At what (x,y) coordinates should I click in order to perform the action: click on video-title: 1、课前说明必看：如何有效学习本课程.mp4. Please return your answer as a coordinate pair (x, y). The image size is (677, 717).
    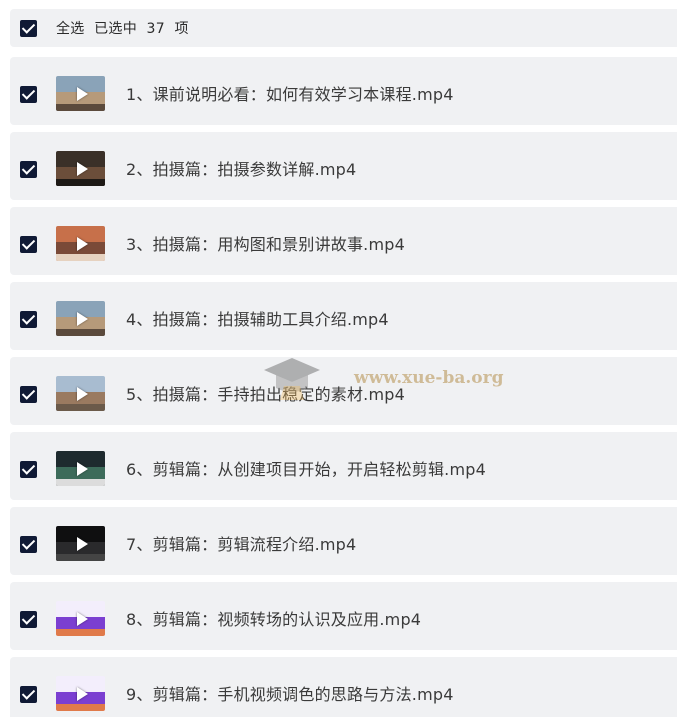
    Looking at the image, I should click on (290, 93).